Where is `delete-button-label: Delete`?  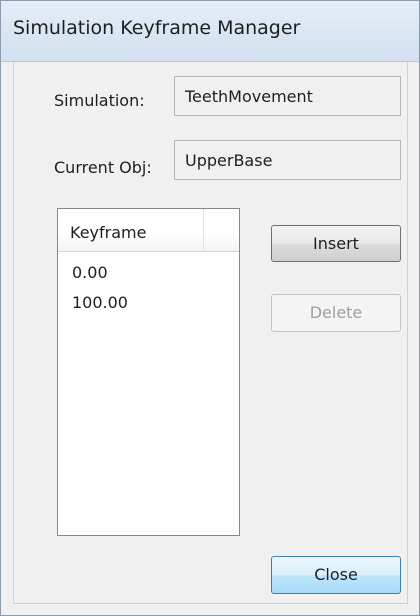
delete-button-label: Delete is located at coordinates (336, 312).